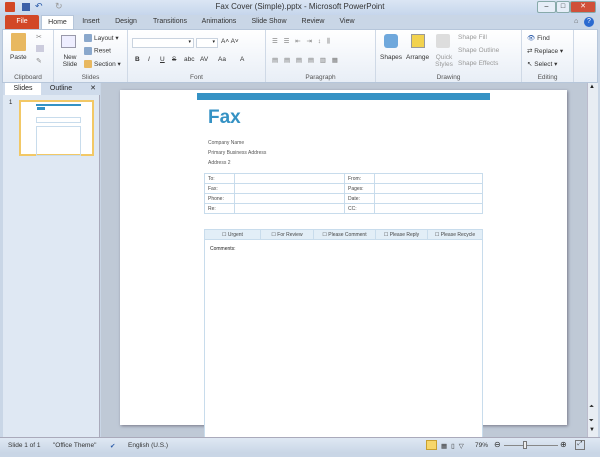 The height and width of the screenshot is (457, 600). What do you see at coordinates (230, 41) in the screenshot?
I see `grow-font-icon: A˄ A˅` at bounding box center [230, 41].